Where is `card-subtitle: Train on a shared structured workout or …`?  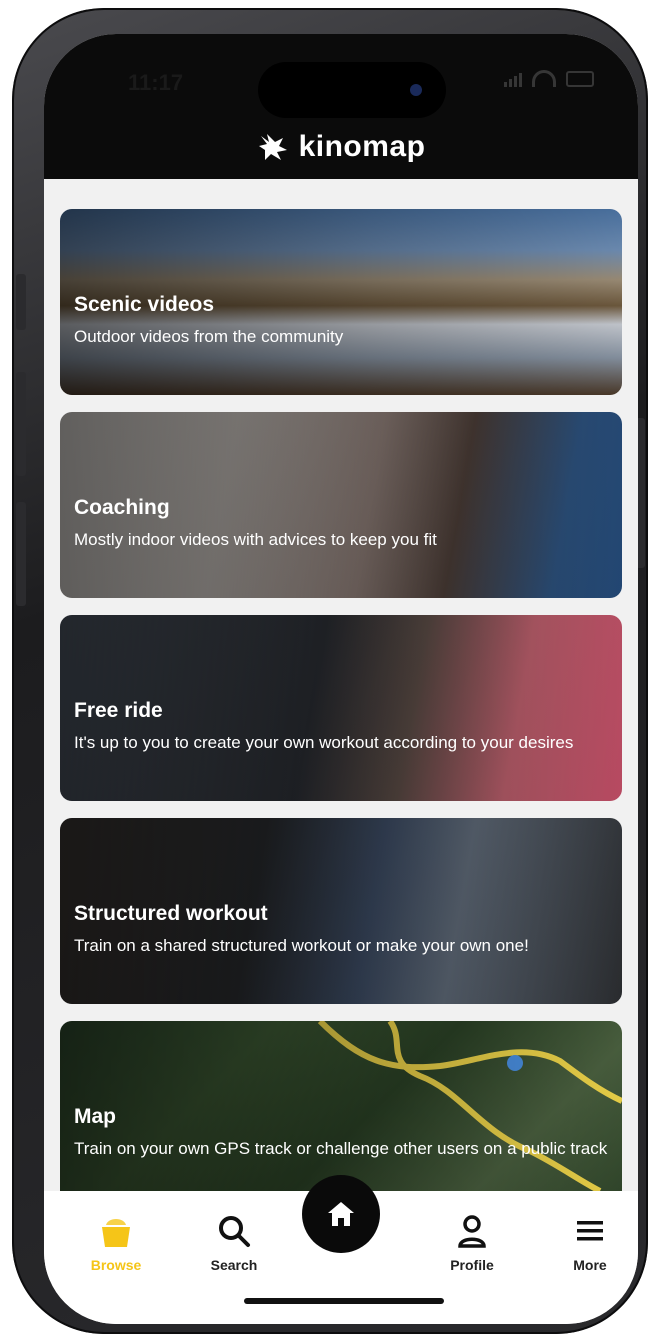 card-subtitle: Train on a shared structured workout or … is located at coordinates (301, 945).